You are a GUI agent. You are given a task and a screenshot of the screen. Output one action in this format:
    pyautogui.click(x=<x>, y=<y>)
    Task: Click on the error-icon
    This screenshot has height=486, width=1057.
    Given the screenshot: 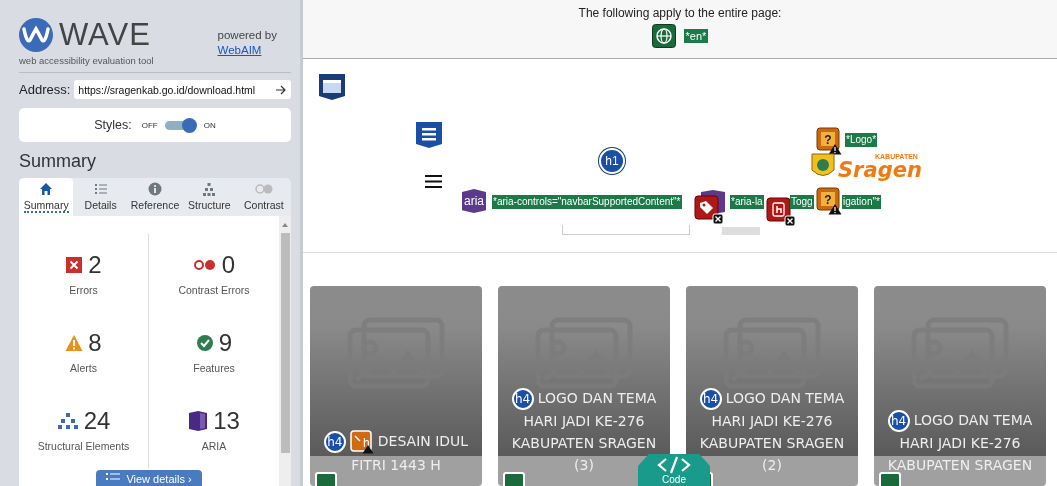 What is the action you would take?
    pyautogui.click(x=74, y=264)
    